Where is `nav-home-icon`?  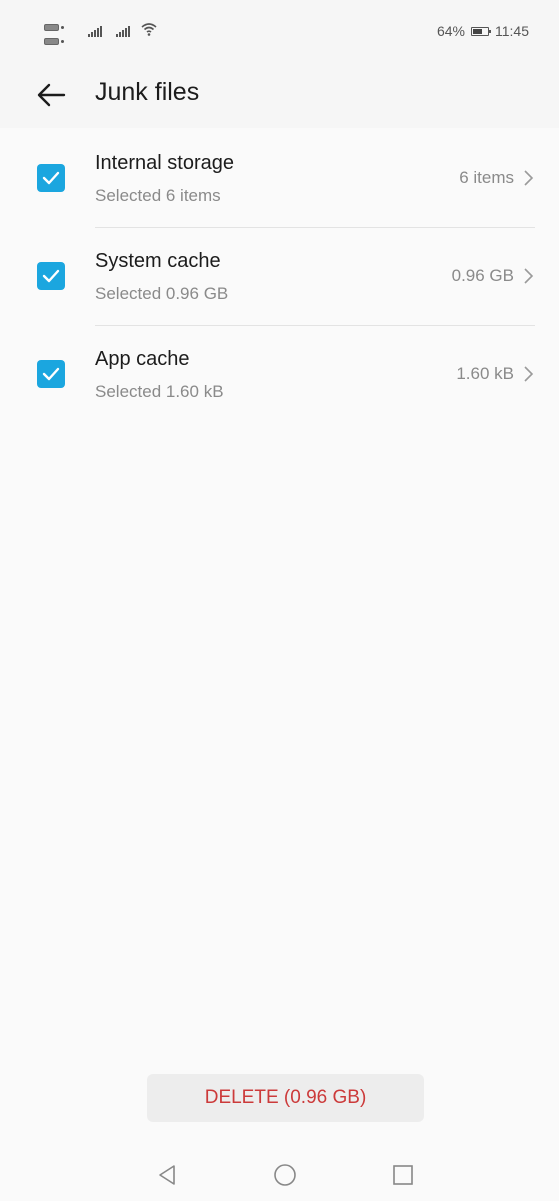
nav-home-icon is located at coordinates (285, 1175).